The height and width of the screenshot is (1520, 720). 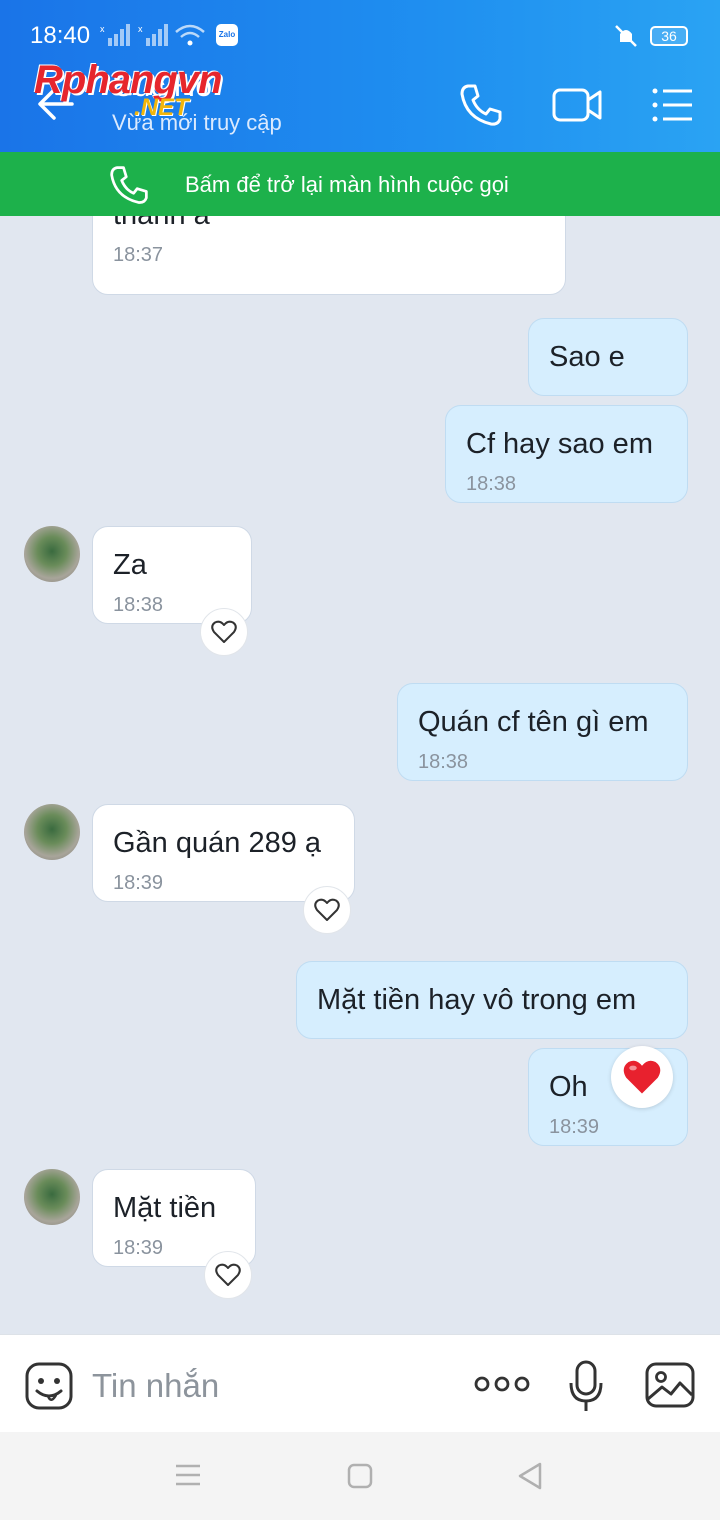 I want to click on outgoing-message-bubble: Cf hay sao em 18:38, so click(x=566, y=454).